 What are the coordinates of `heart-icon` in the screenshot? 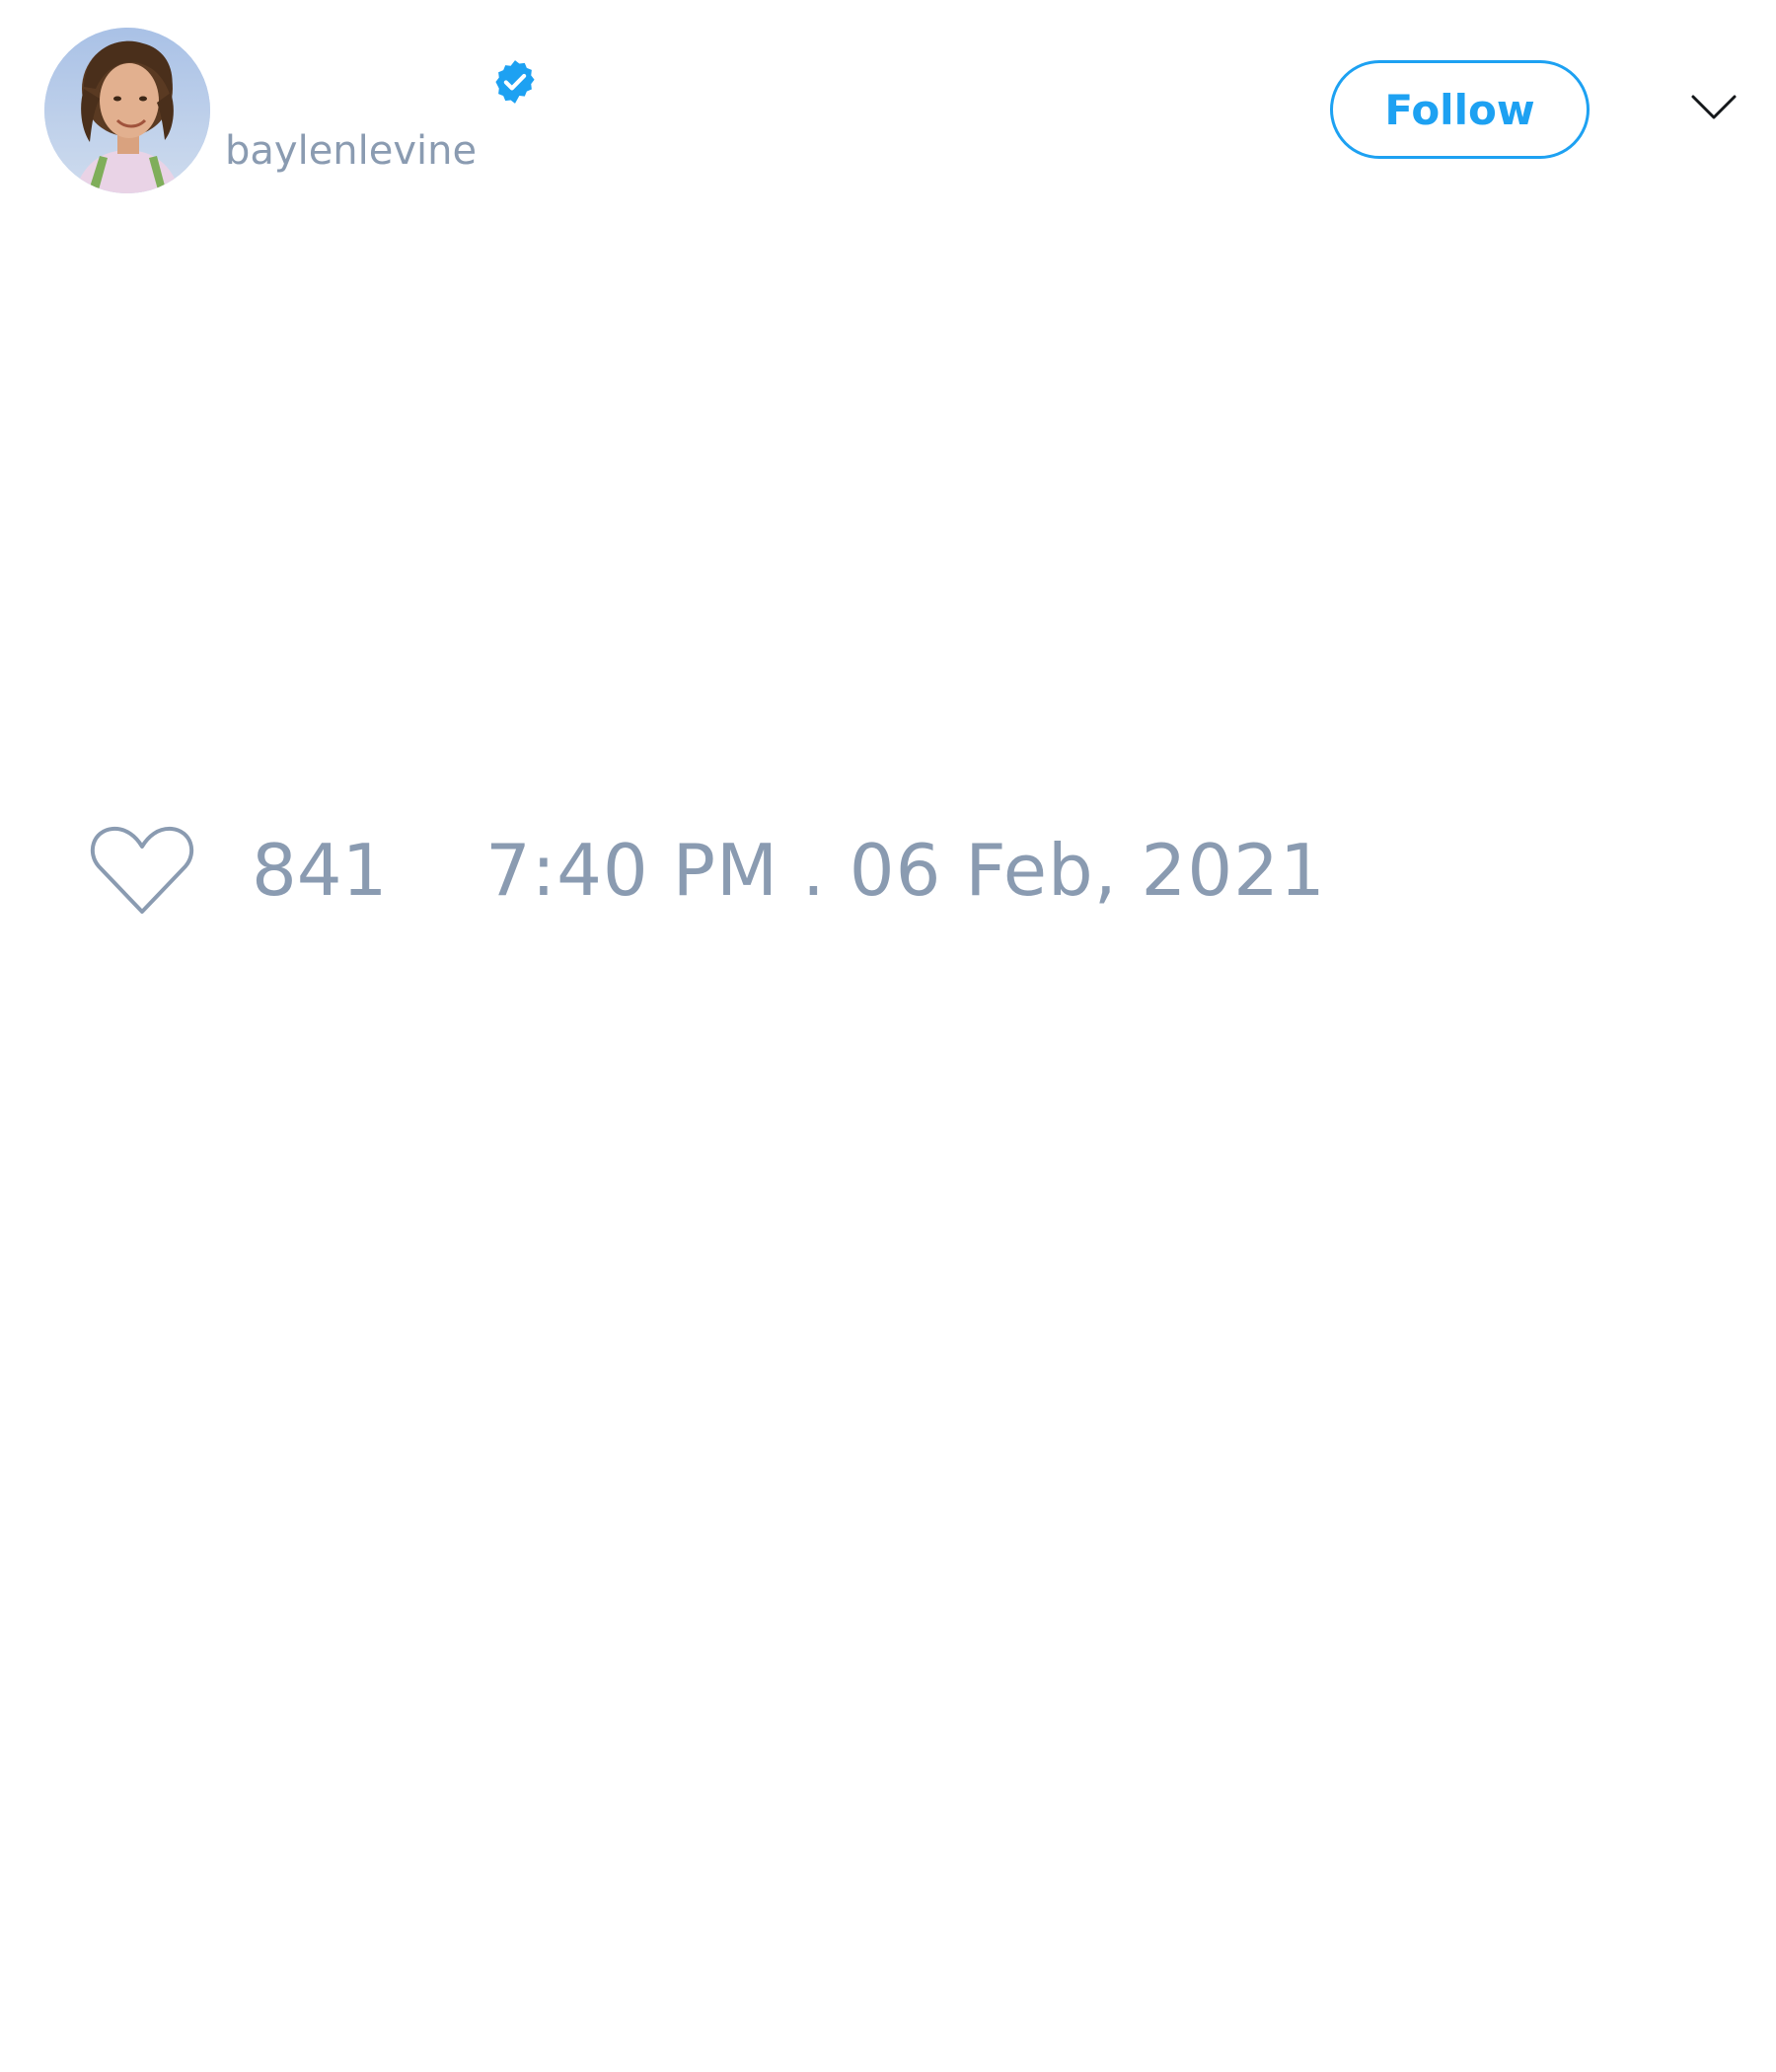 It's located at (142, 870).